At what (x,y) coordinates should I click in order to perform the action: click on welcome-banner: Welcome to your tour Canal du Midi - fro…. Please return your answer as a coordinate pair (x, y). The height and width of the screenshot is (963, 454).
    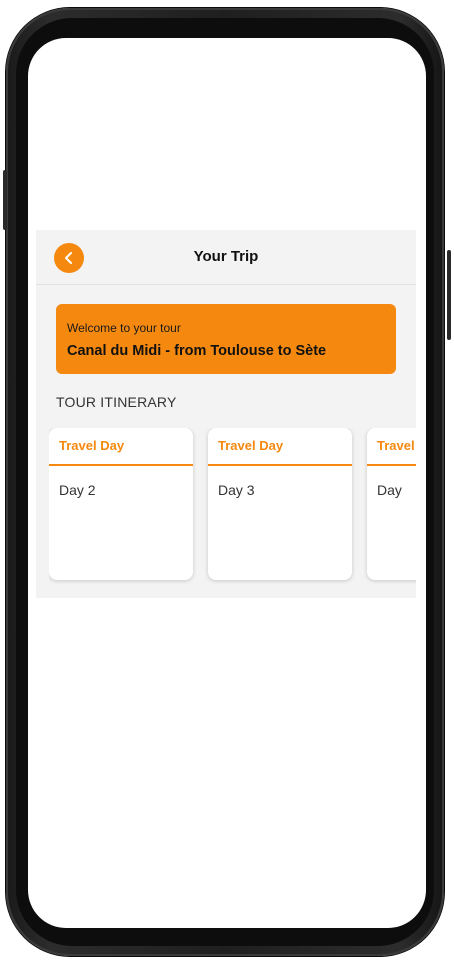
    Looking at the image, I should click on (226, 339).